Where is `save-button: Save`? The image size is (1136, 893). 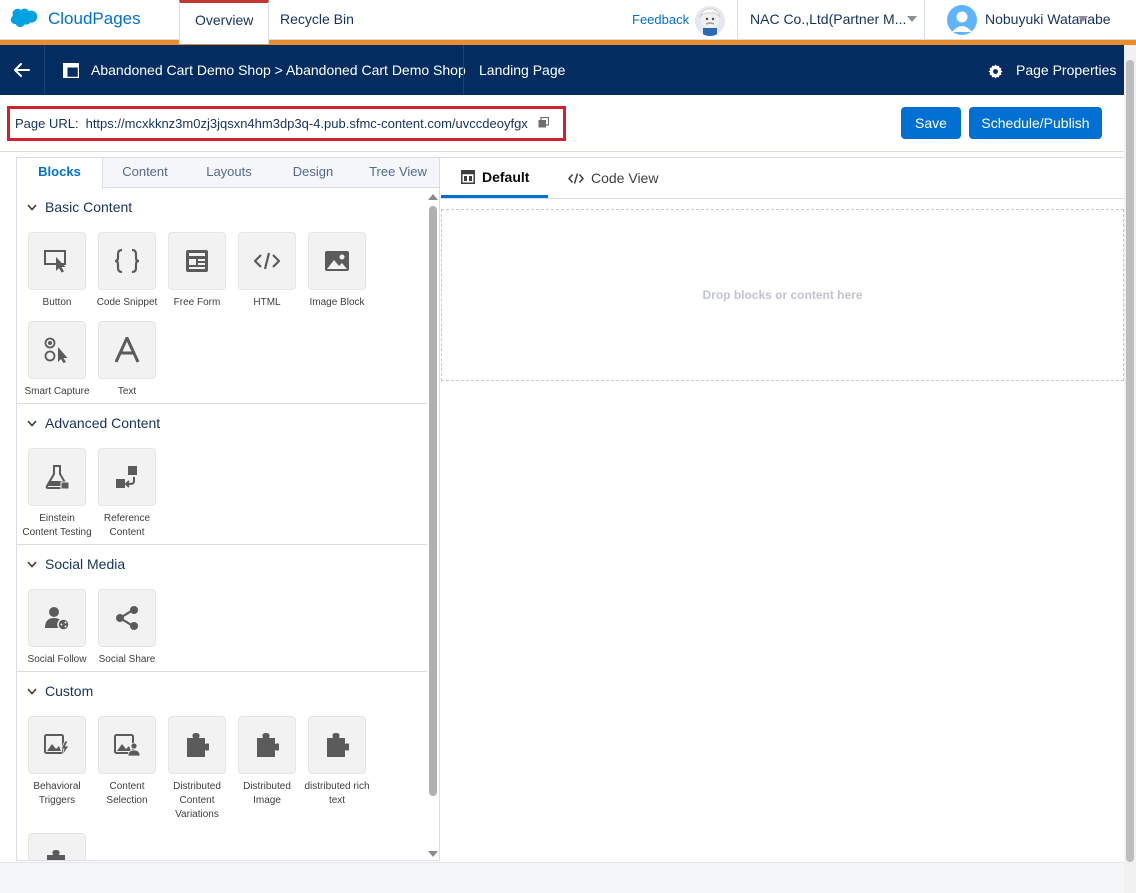 save-button: Save is located at coordinates (931, 123).